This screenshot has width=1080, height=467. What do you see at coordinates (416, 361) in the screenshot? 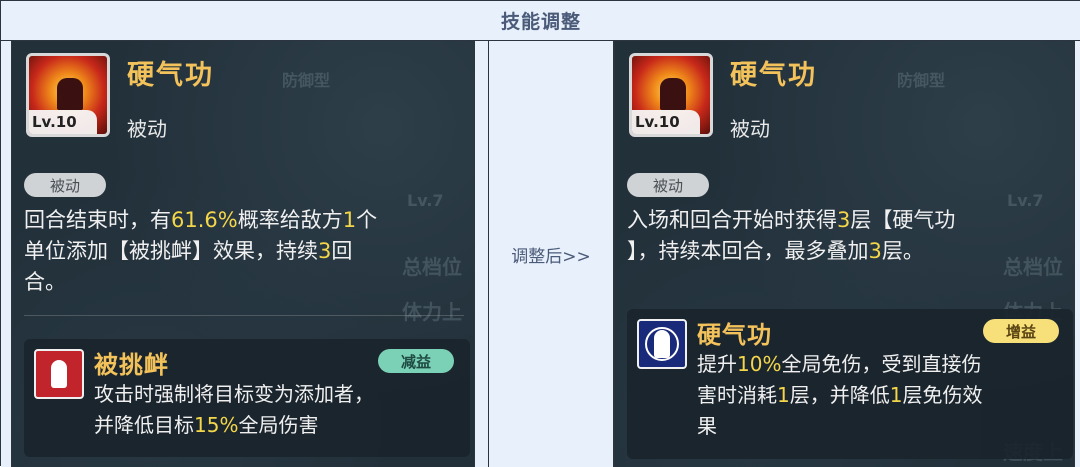
I see `debuff-tag: 减益` at bounding box center [416, 361].